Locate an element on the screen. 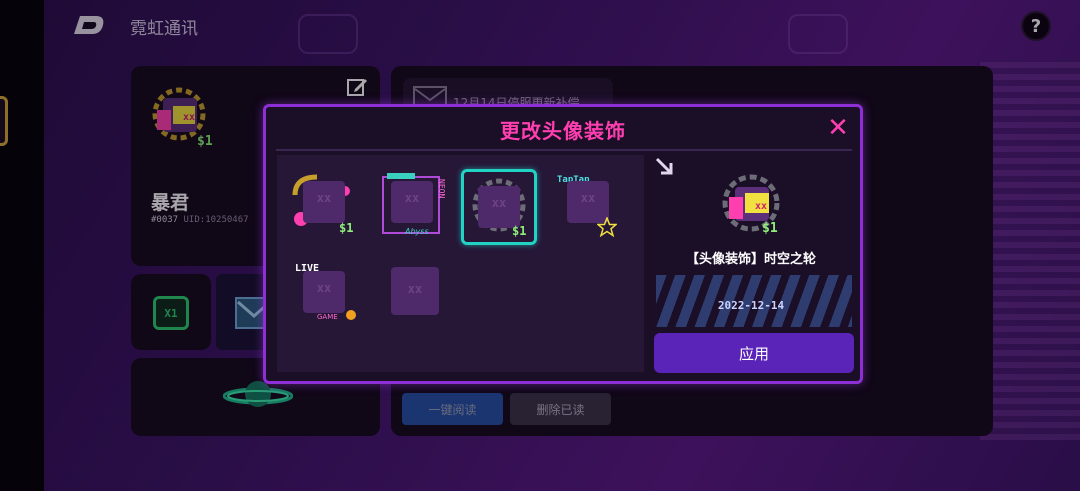 The image size is (1080, 491). preview-avatar-icon: xx is located at coordinates (751, 203).